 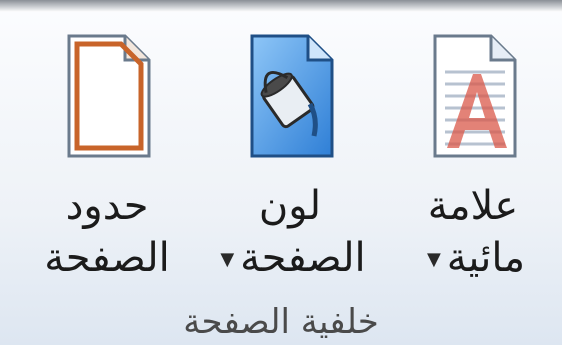 What do you see at coordinates (281, 6) in the screenshot?
I see `ribbon-top-border` at bounding box center [281, 6].